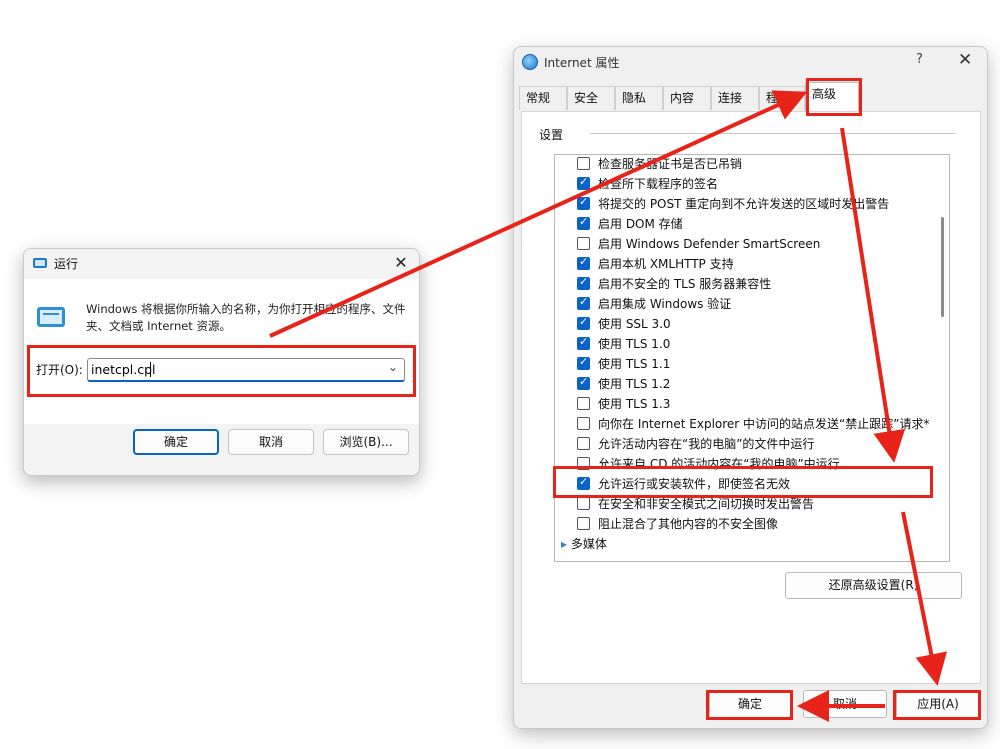 The image size is (1000, 749). What do you see at coordinates (687, 98) in the screenshot?
I see `tab-content: 内容` at bounding box center [687, 98].